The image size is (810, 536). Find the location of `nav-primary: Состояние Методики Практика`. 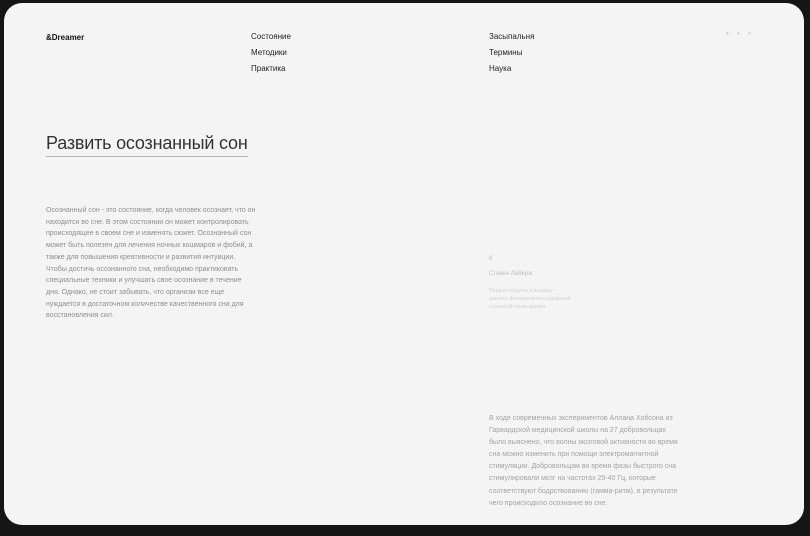

nav-primary: Состояние Методики Практика is located at coordinates (271, 52).